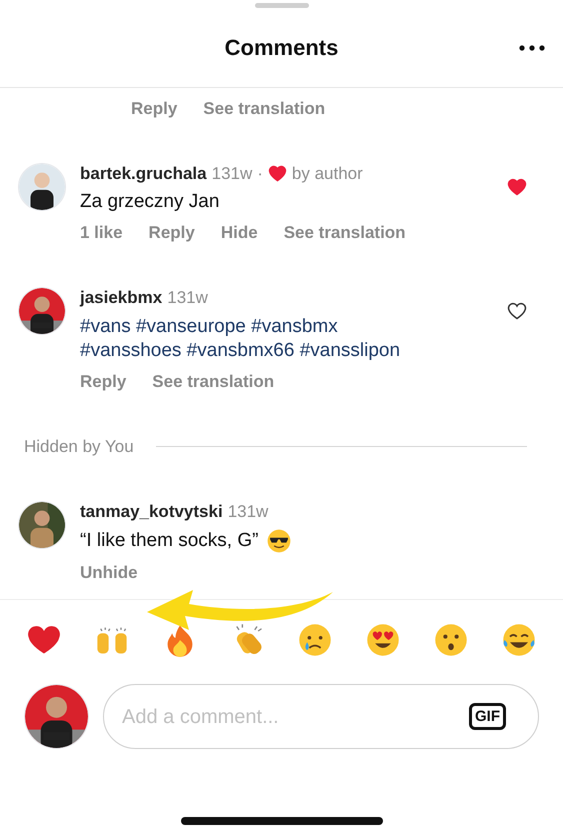 This screenshot has height=837, width=563. I want to click on comment-action: Unhide, so click(109, 573).